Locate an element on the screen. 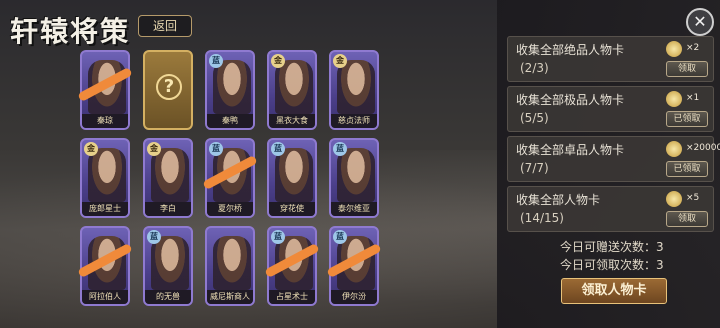  card-name: 威尼斯商人 is located at coordinates (230, 297).